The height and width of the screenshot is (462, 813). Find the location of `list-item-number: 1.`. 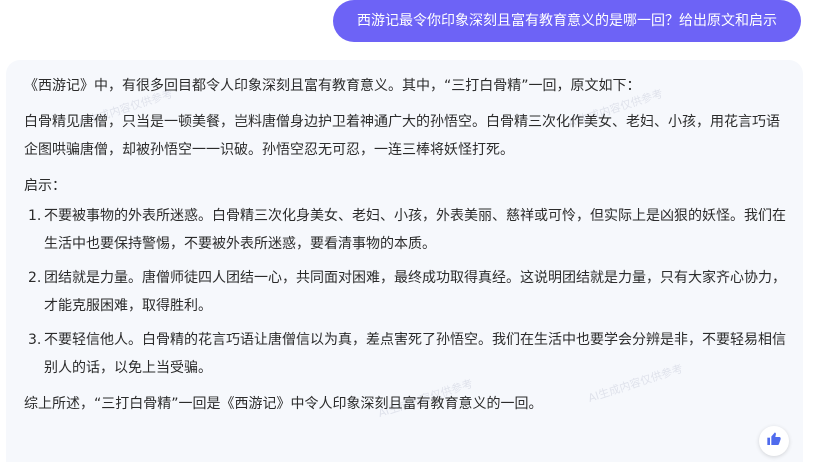

list-item-number: 1. is located at coordinates (35, 216).